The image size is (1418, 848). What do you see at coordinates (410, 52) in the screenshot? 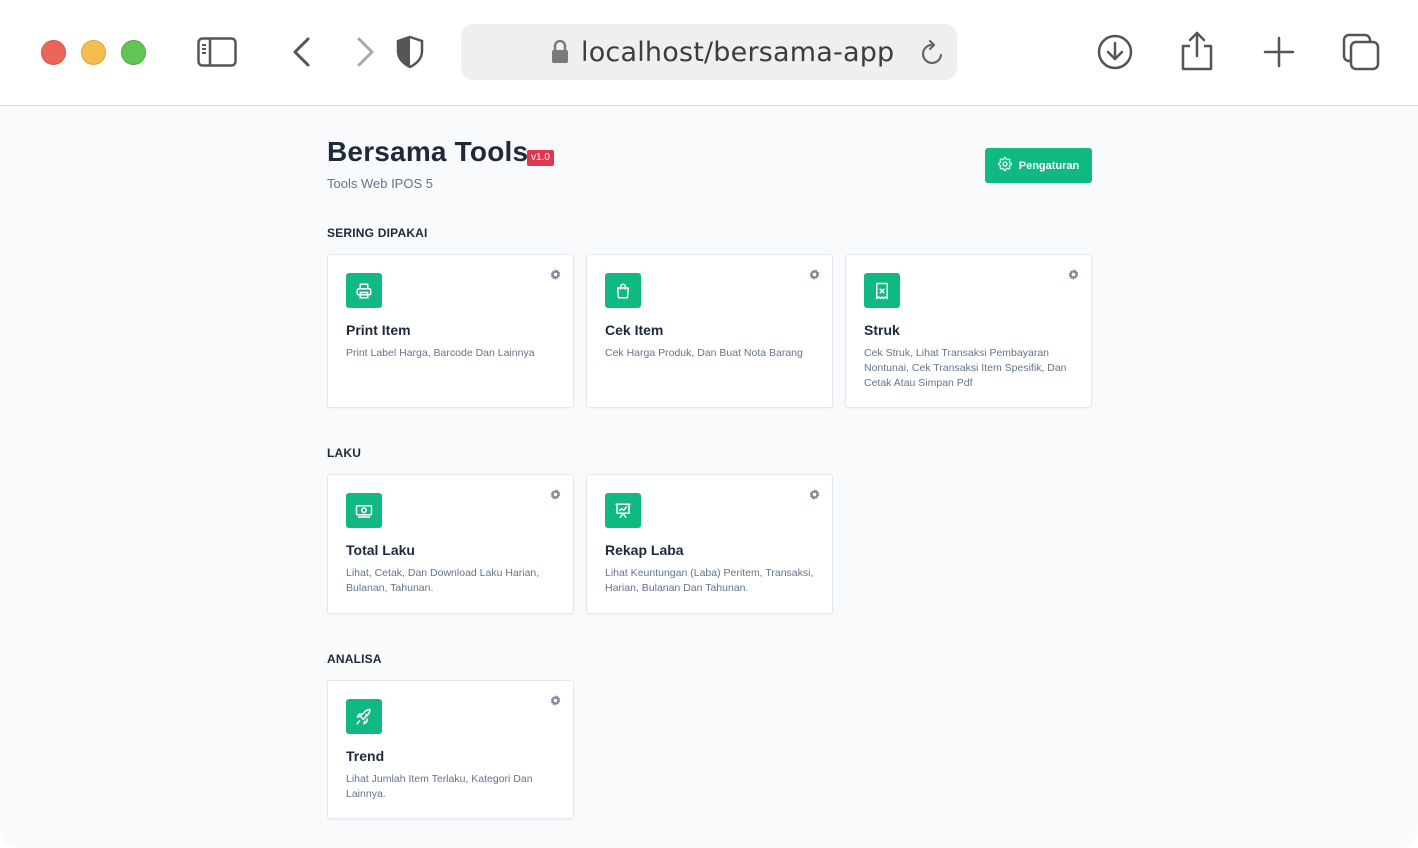
I see `privacy-shield-icon` at bounding box center [410, 52].